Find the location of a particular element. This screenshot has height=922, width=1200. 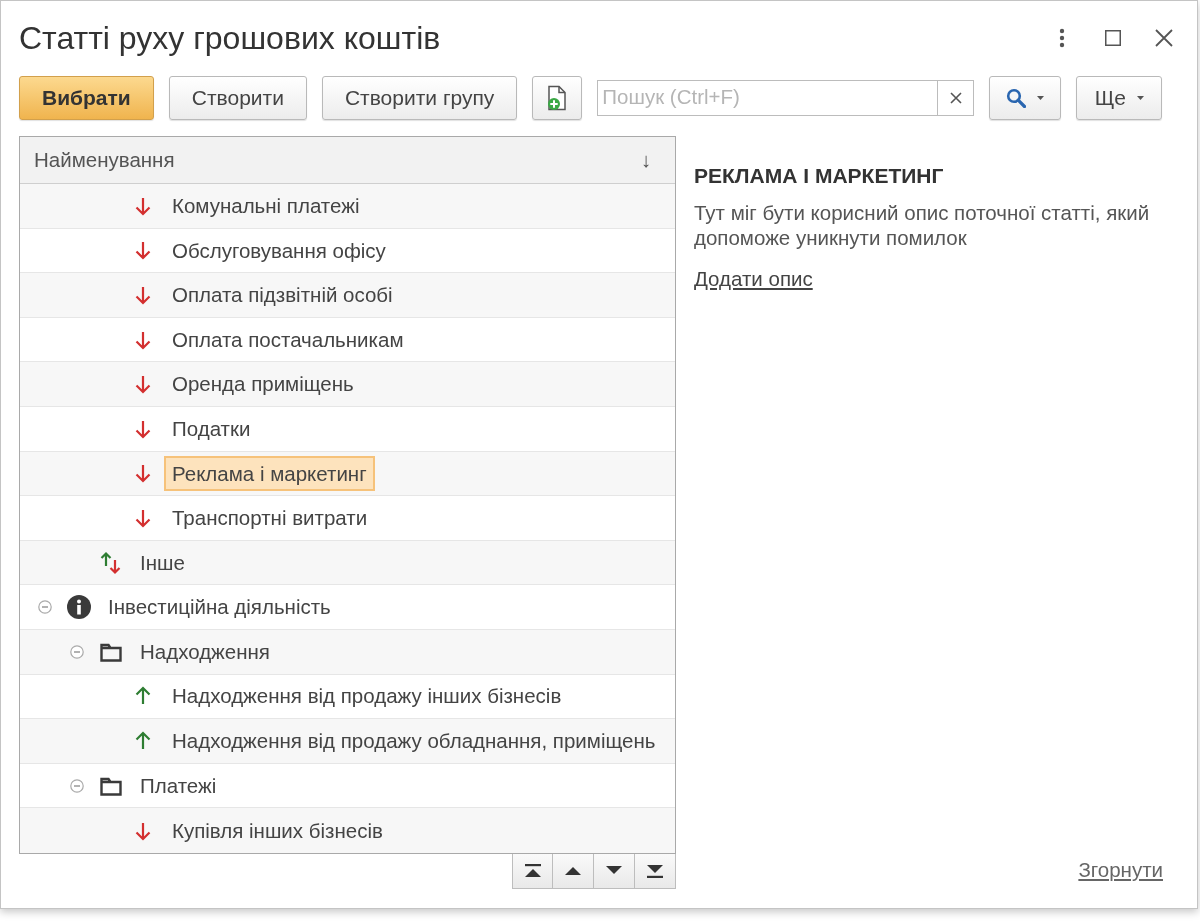

row-label: Оплата підзвітній особі is located at coordinates (282, 295).